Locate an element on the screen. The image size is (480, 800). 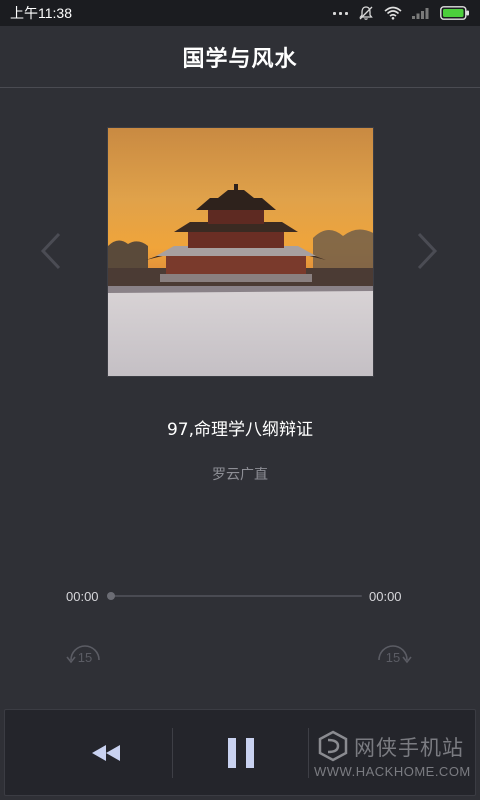
page-title: 国学与风水 is located at coordinates (240, 59).